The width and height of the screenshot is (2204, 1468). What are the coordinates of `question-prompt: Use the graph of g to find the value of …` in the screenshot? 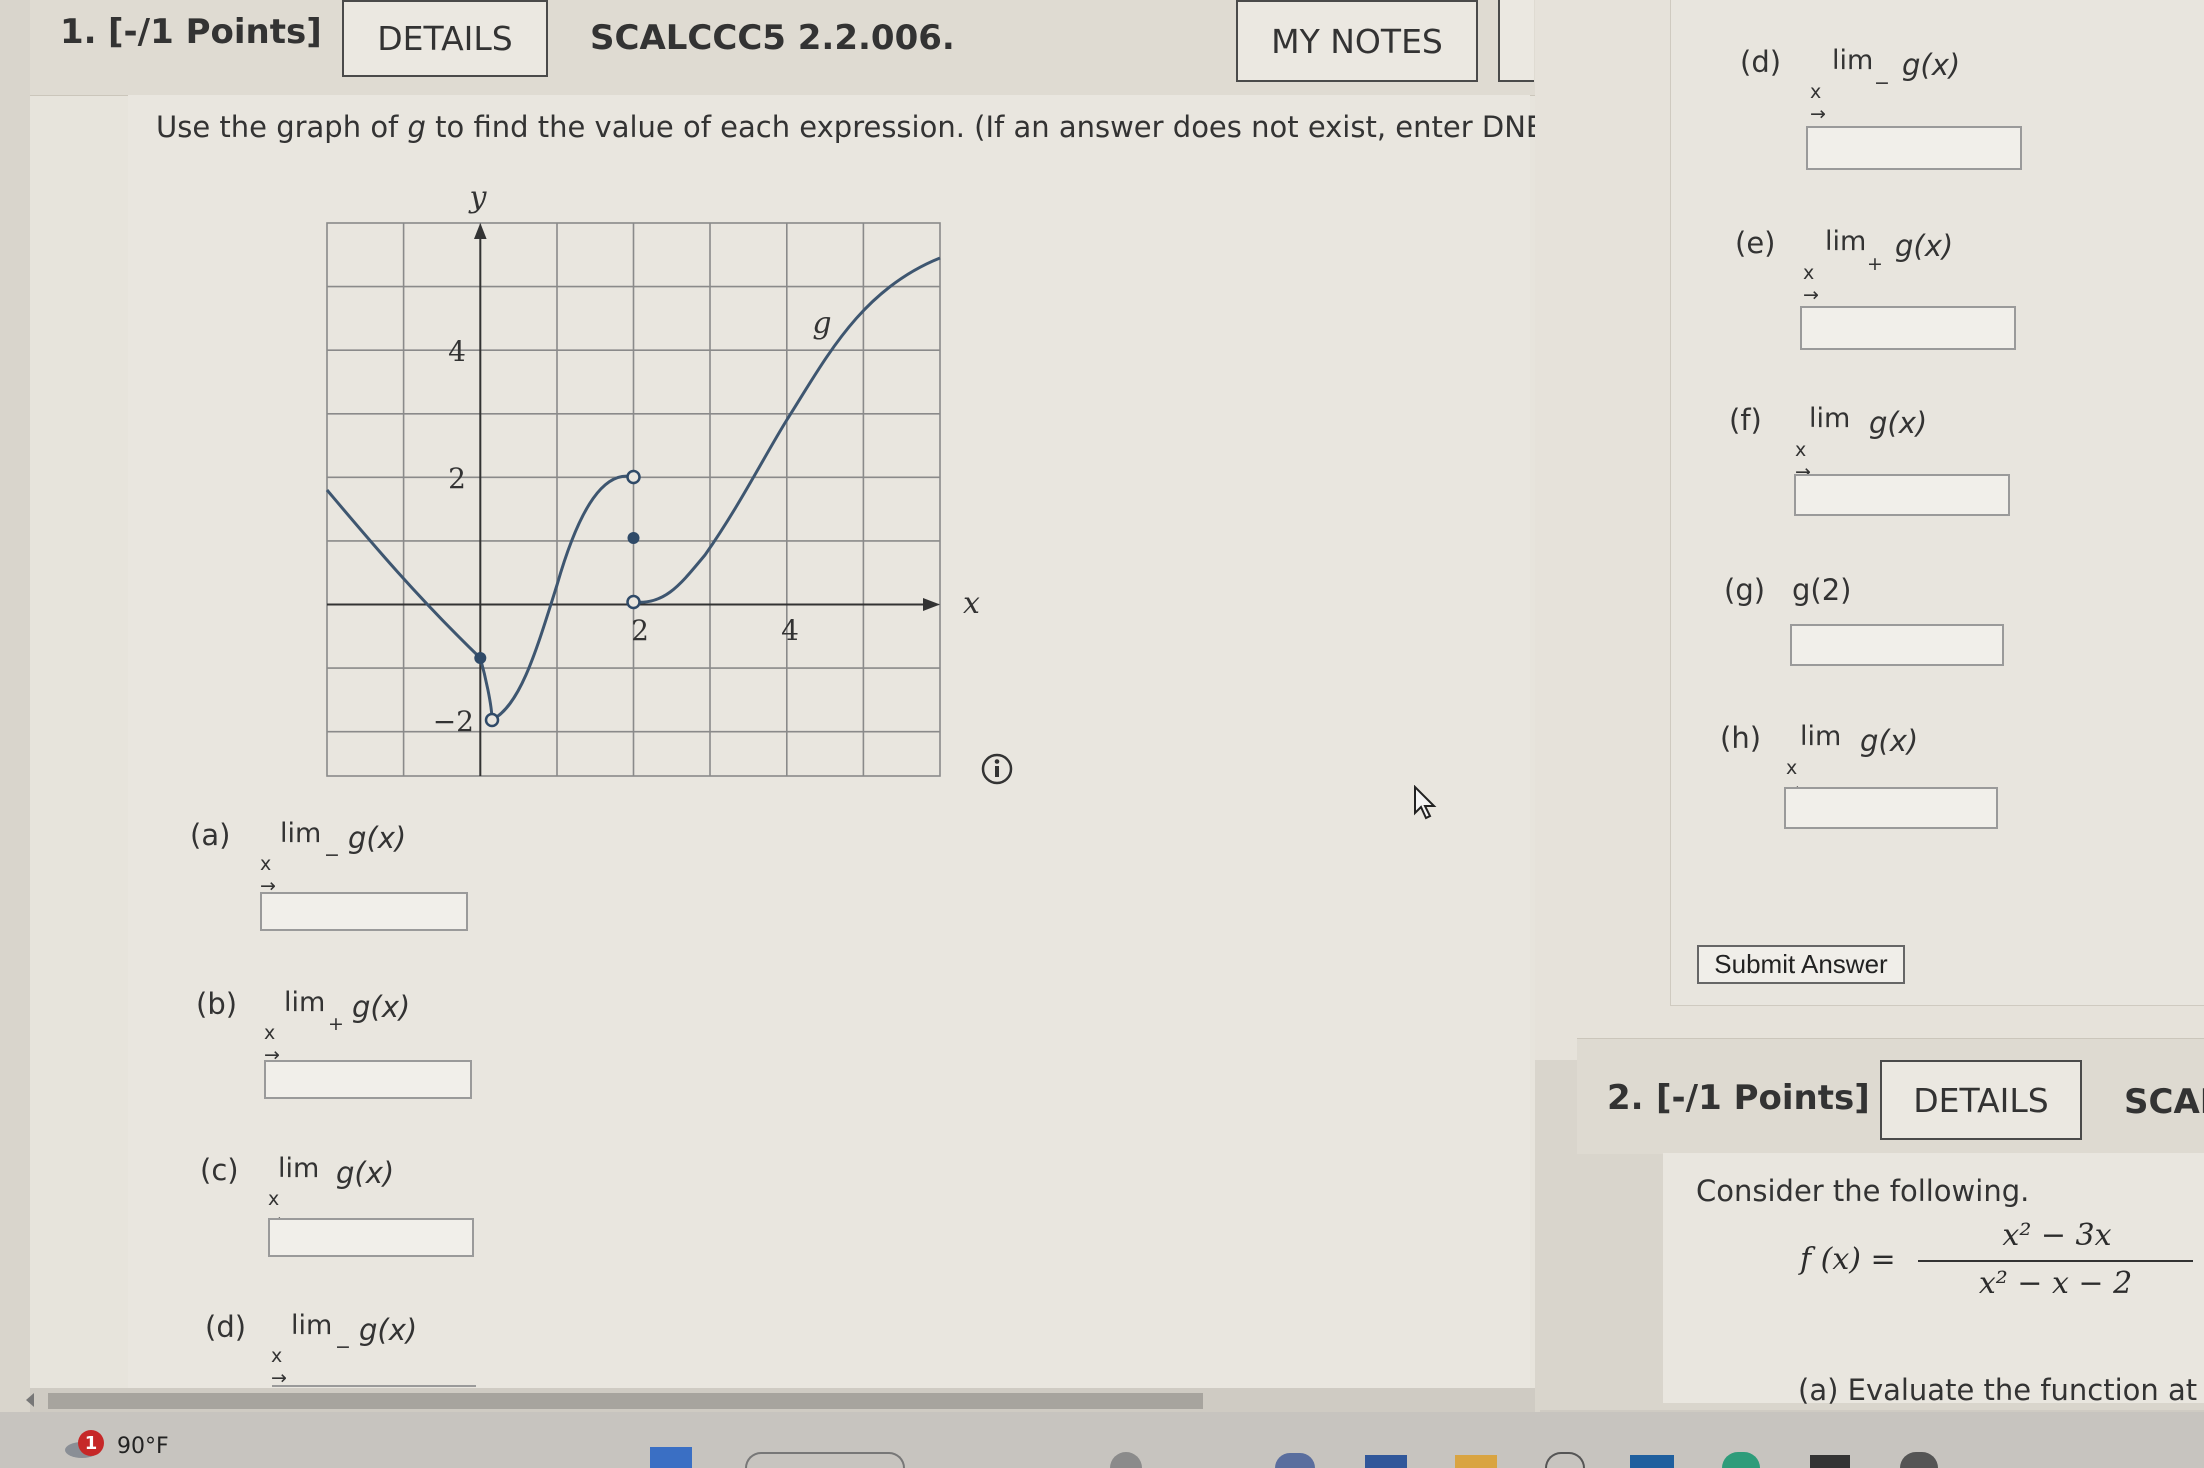 It's located at (860, 127).